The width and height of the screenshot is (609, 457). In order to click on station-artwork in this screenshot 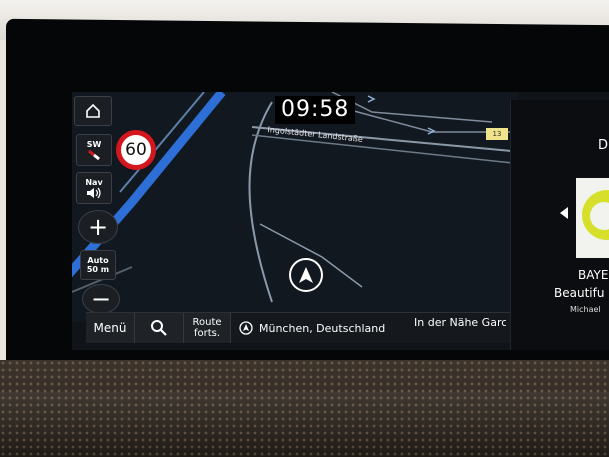, I will do `click(592, 218)`.